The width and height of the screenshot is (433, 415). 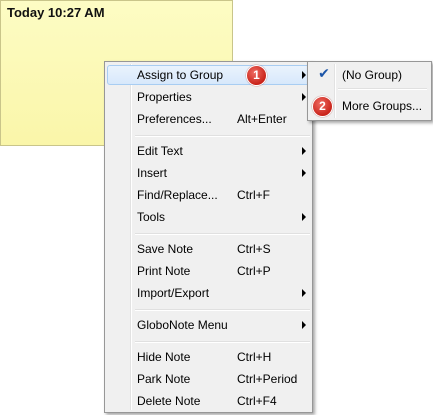 What do you see at coordinates (152, 173) in the screenshot?
I see `menu-item-label: Insert` at bounding box center [152, 173].